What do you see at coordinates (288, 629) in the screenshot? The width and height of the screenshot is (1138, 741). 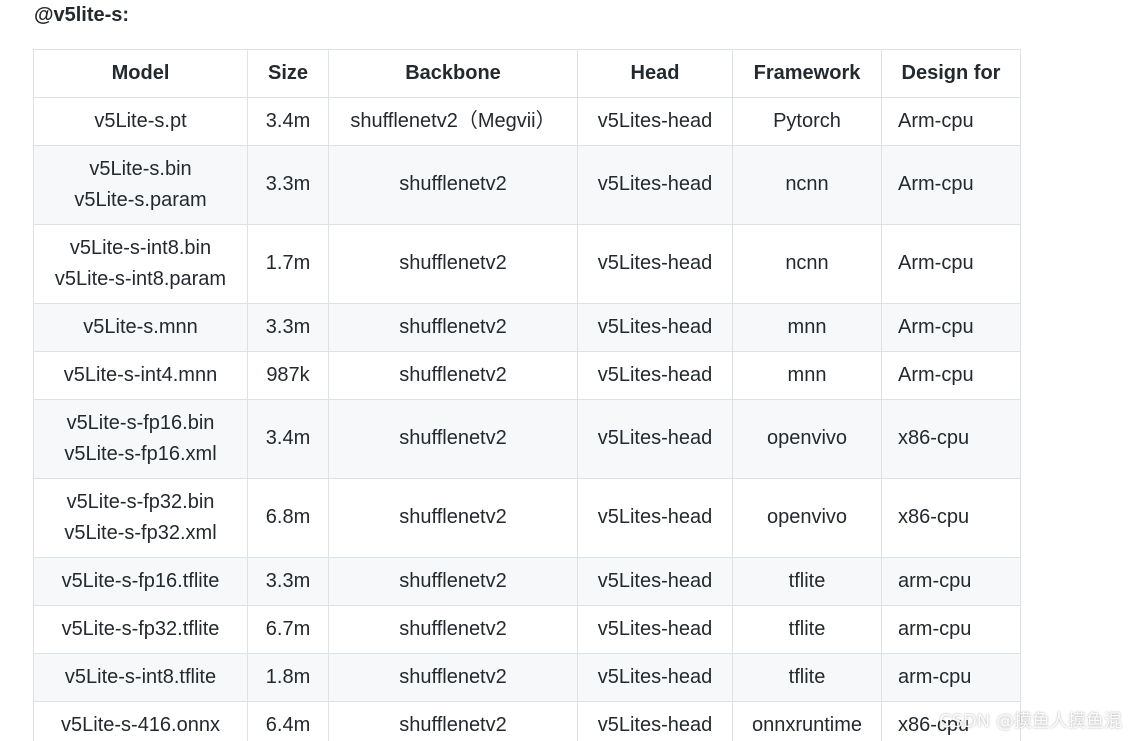 I see `cell-size: 6.7m` at bounding box center [288, 629].